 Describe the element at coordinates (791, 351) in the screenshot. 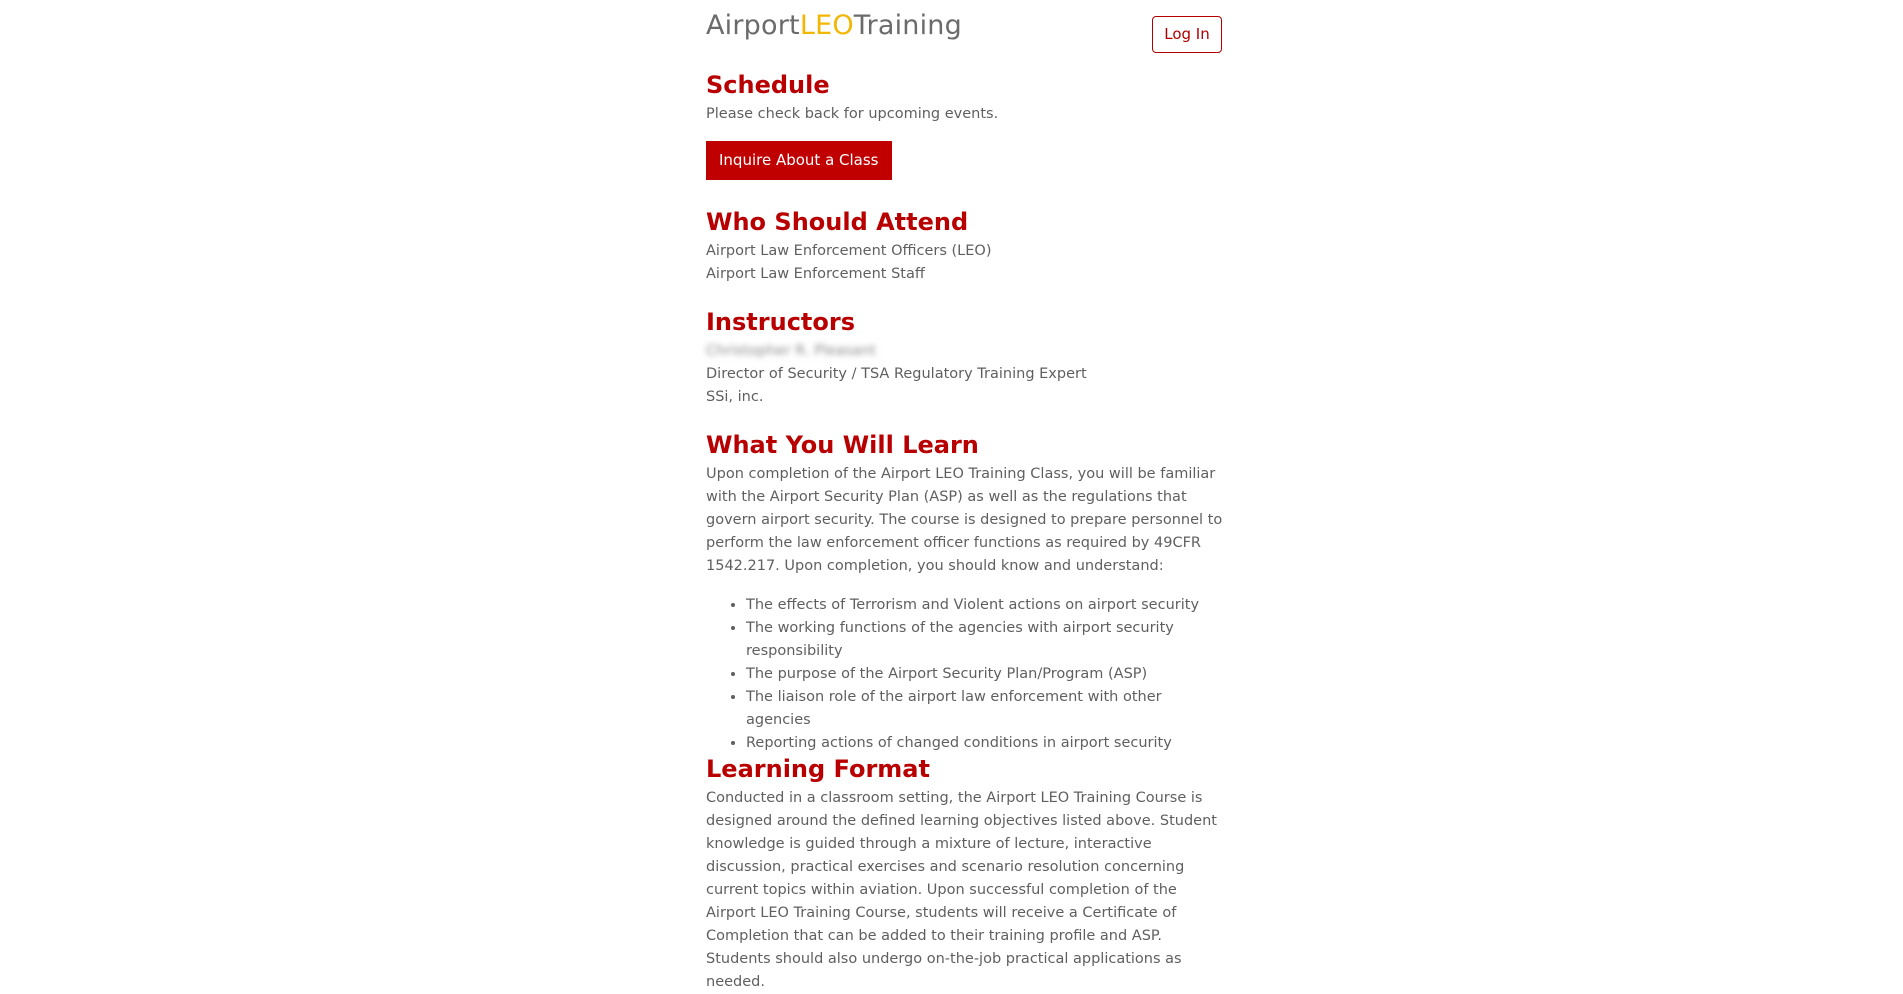

I see `instructor-name: Christopher R. Pleasant` at that location.